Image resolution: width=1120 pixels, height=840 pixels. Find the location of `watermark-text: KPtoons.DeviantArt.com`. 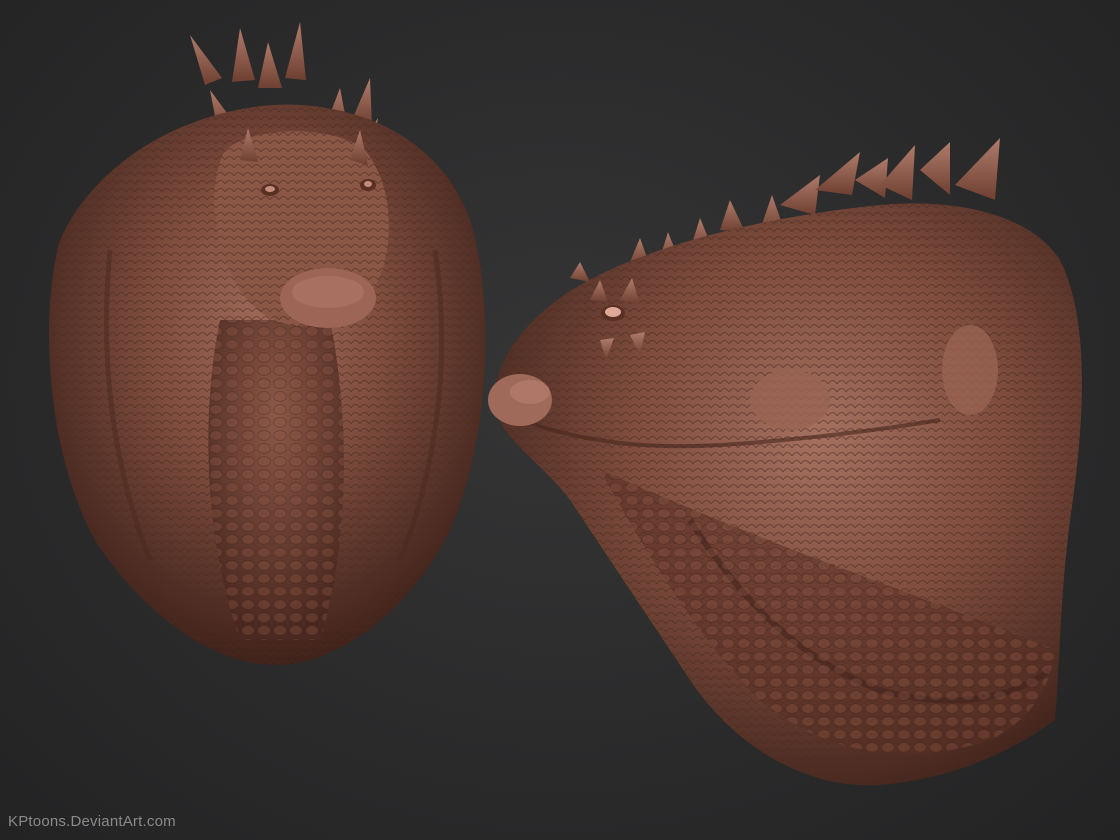

watermark-text: KPtoons.DeviantArt.com is located at coordinates (92, 821).